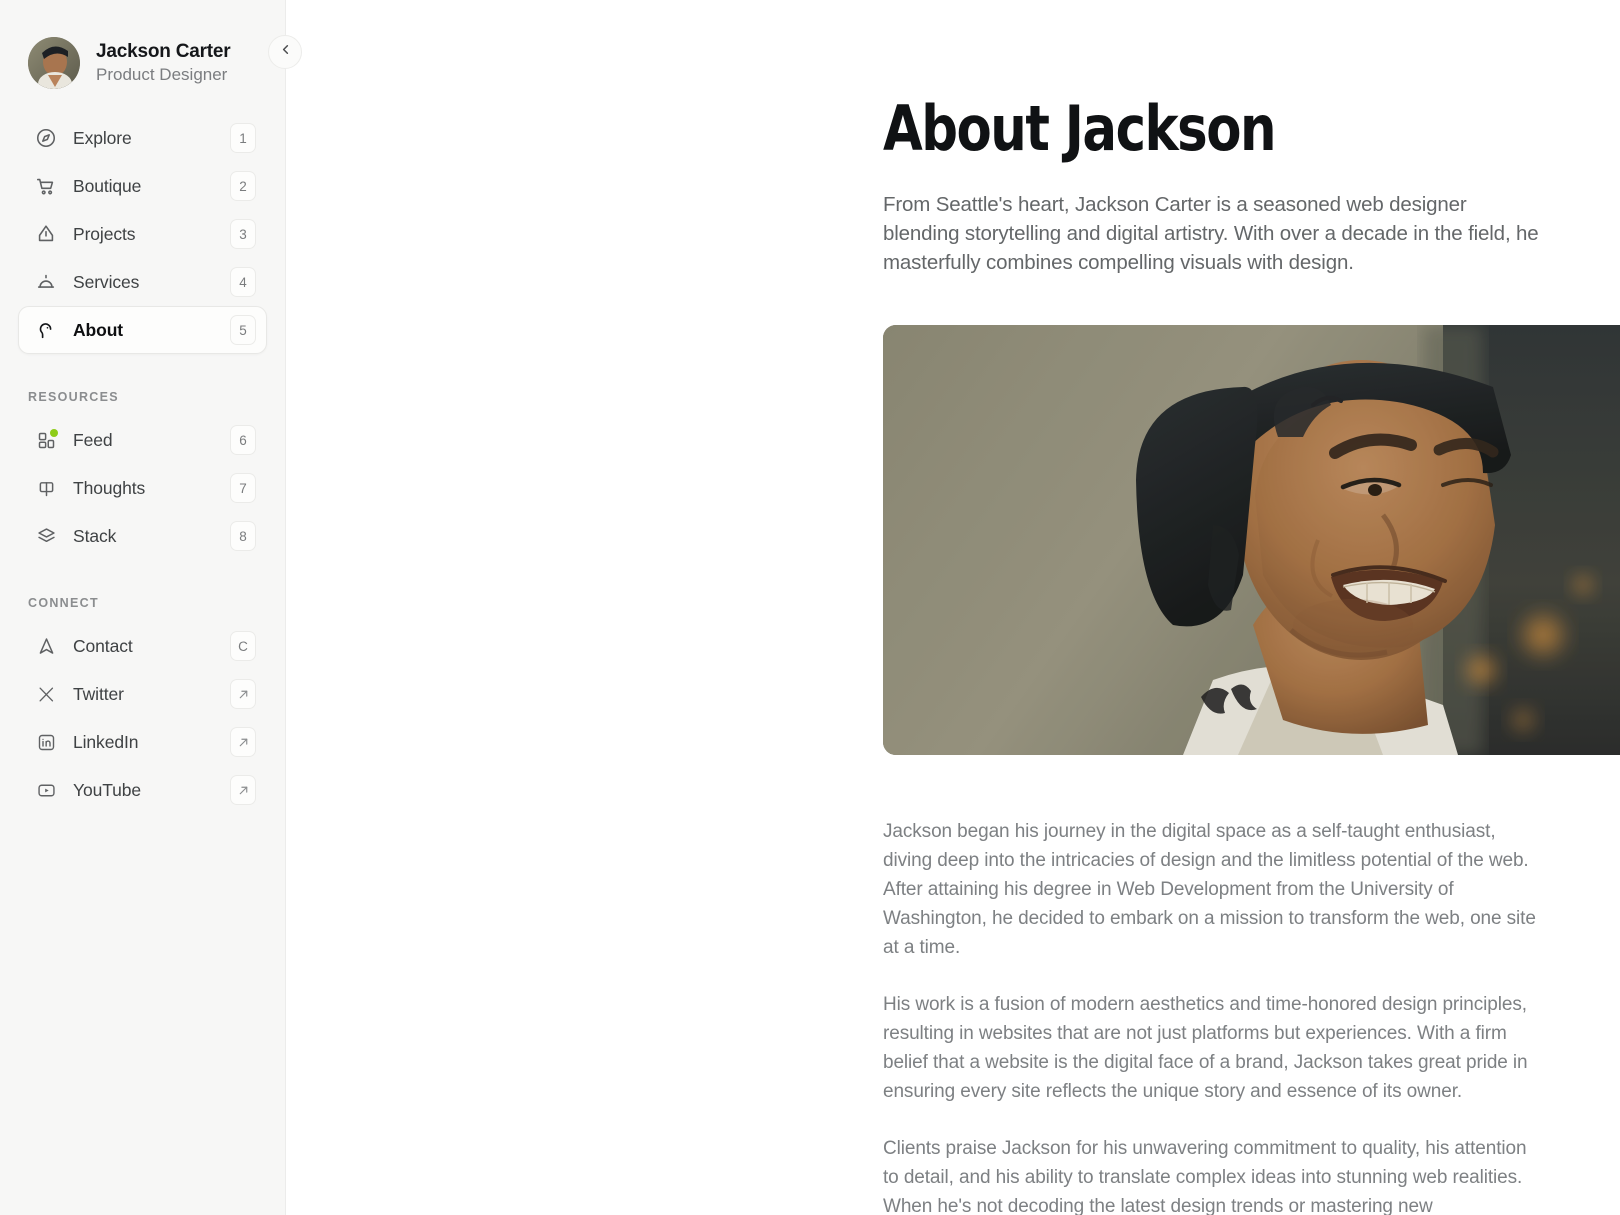  Describe the element at coordinates (73, 397) in the screenshot. I see `section-title-resources: RESOURCES` at that location.